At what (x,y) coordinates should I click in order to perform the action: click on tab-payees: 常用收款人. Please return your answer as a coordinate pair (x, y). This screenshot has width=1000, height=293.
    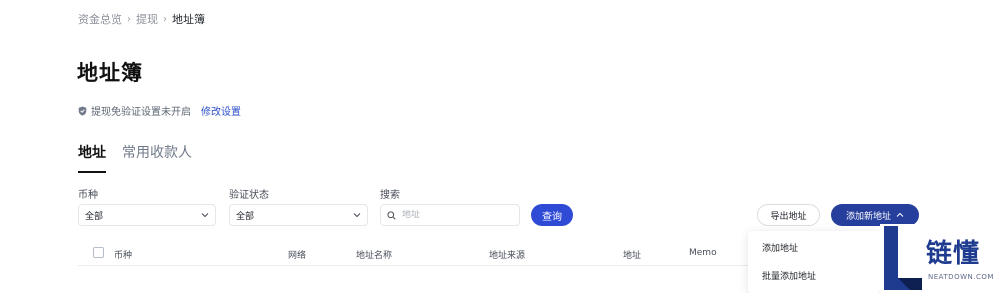
    Looking at the image, I should click on (157, 157).